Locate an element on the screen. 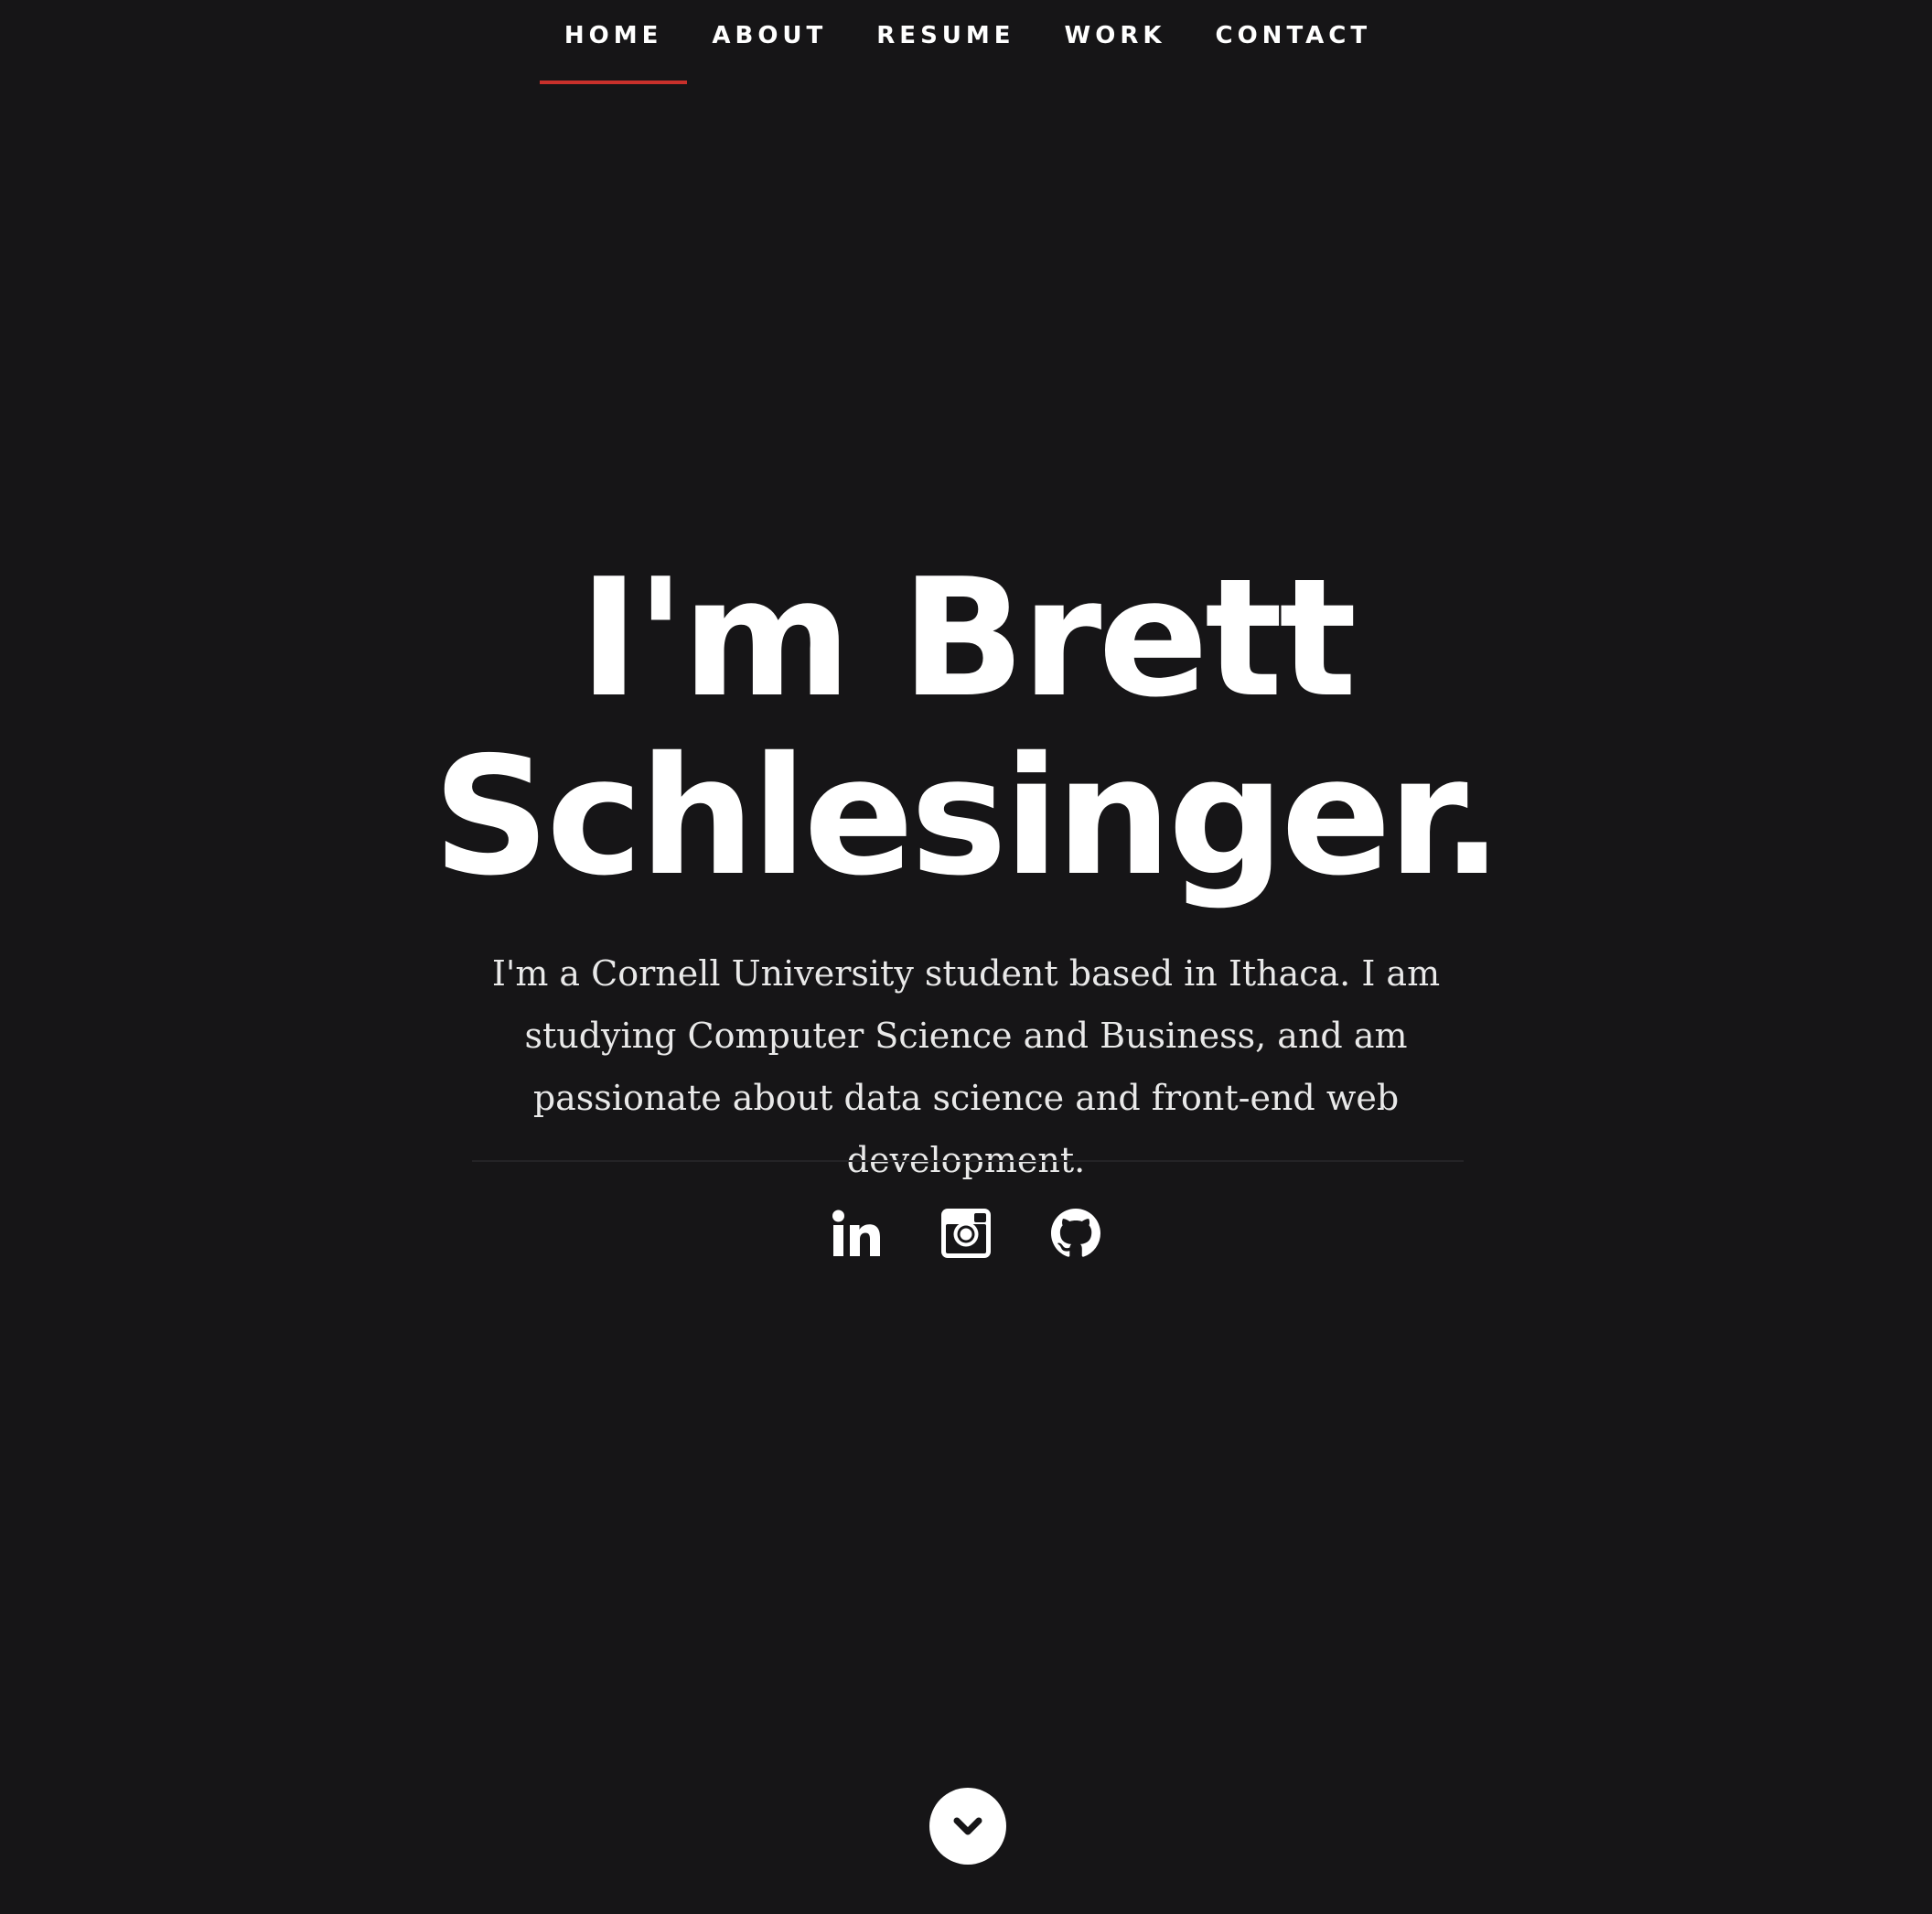 This screenshot has width=1932, height=1914. github-icon is located at coordinates (1076, 1233).